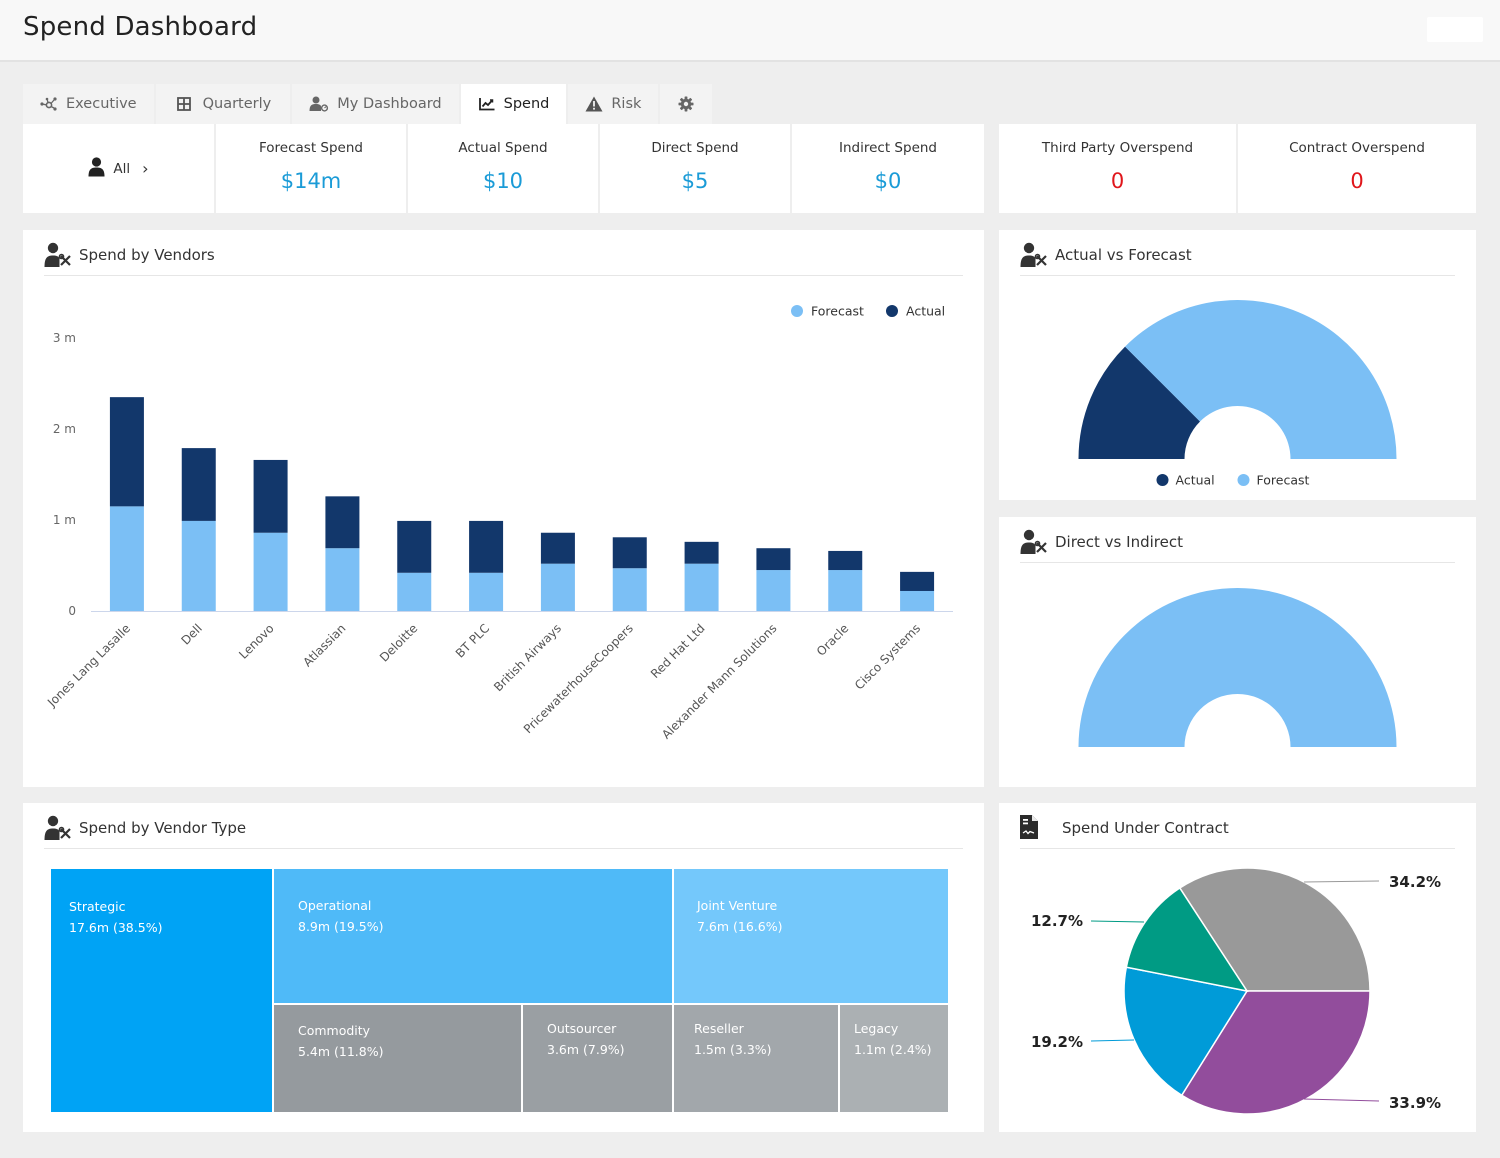 The image size is (1500, 1158). Describe the element at coordinates (398, 642) in the screenshot. I see `x-tick-label: Deloitte` at that location.